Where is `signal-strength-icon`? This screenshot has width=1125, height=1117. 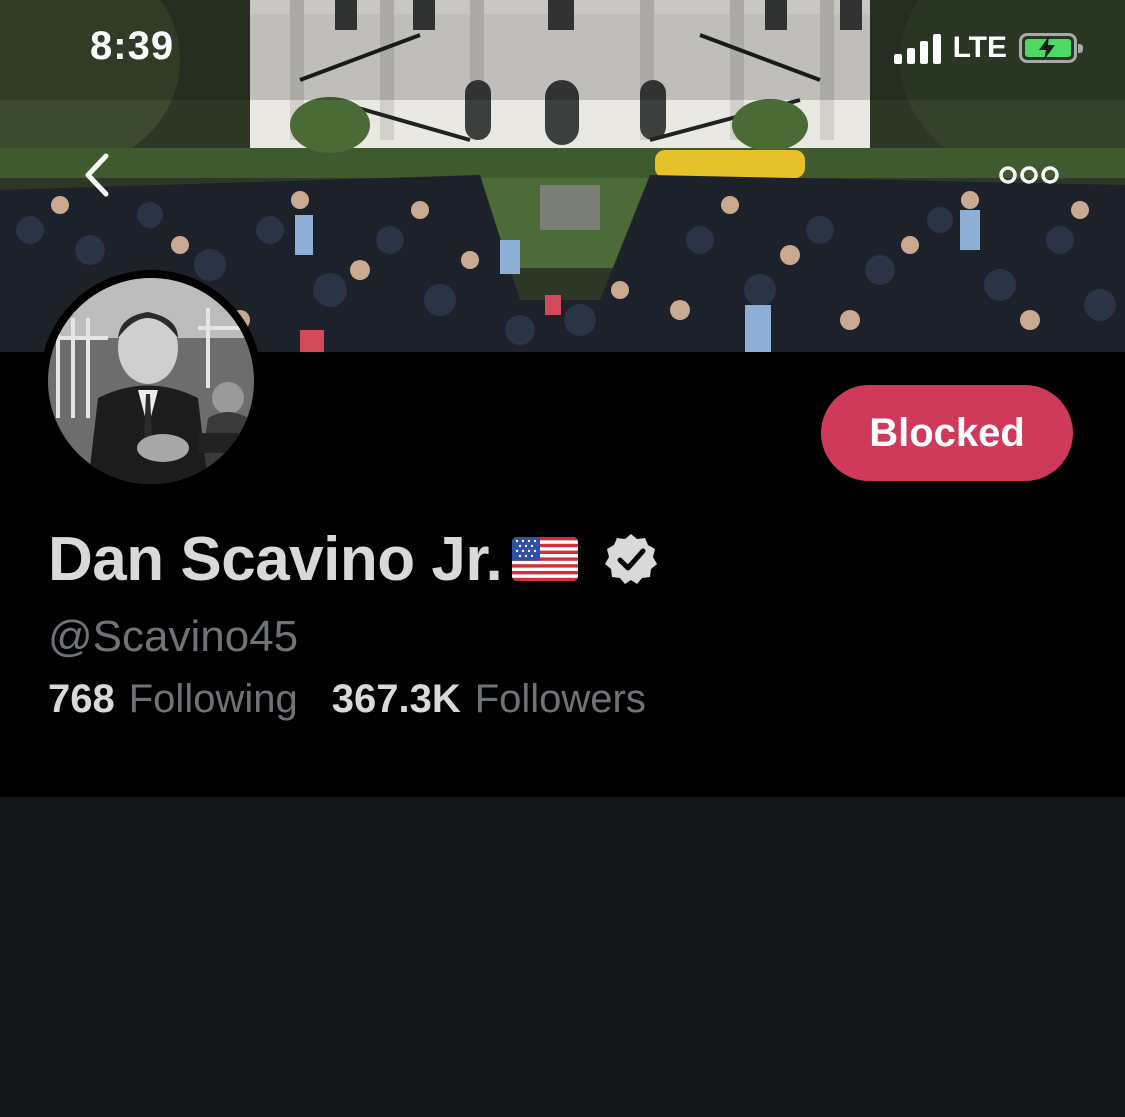 signal-strength-icon is located at coordinates (917, 48).